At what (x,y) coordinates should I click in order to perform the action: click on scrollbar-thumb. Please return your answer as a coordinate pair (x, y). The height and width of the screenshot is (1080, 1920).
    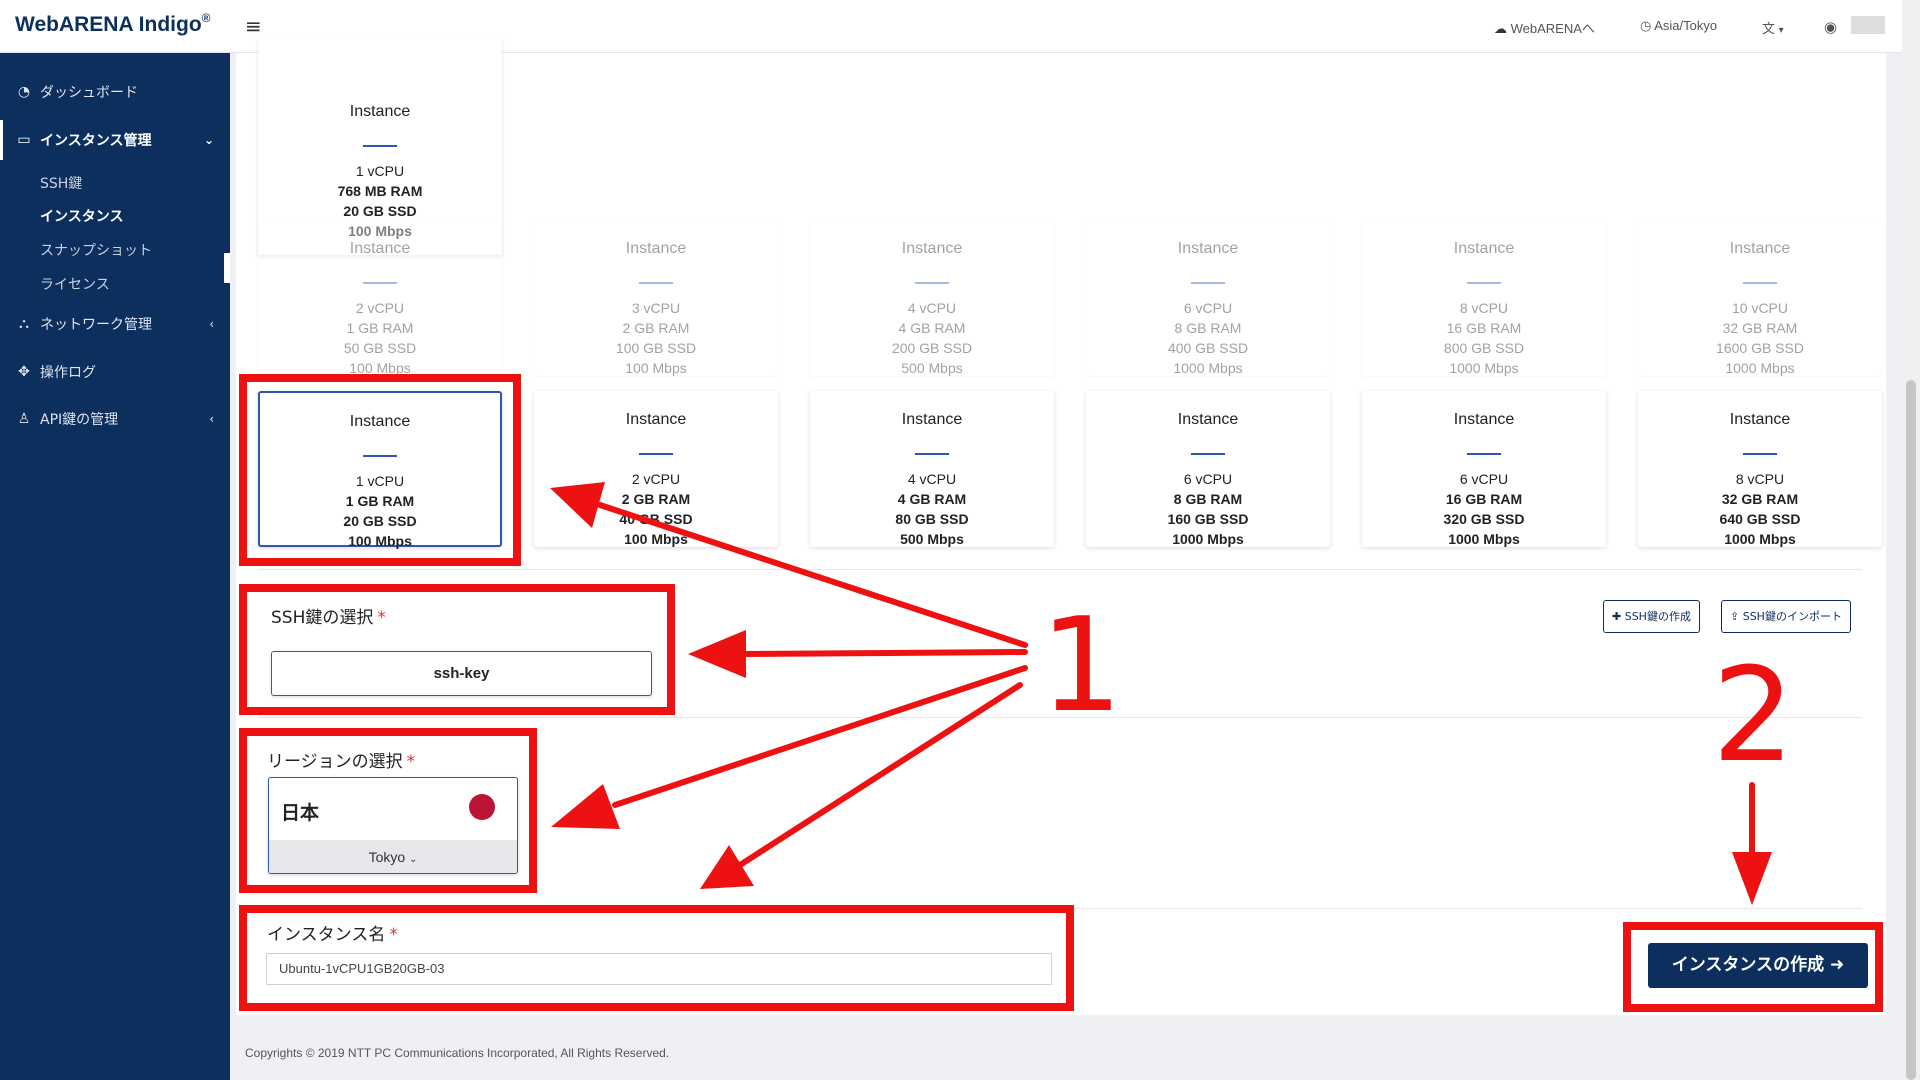
    Looking at the image, I should click on (1911, 730).